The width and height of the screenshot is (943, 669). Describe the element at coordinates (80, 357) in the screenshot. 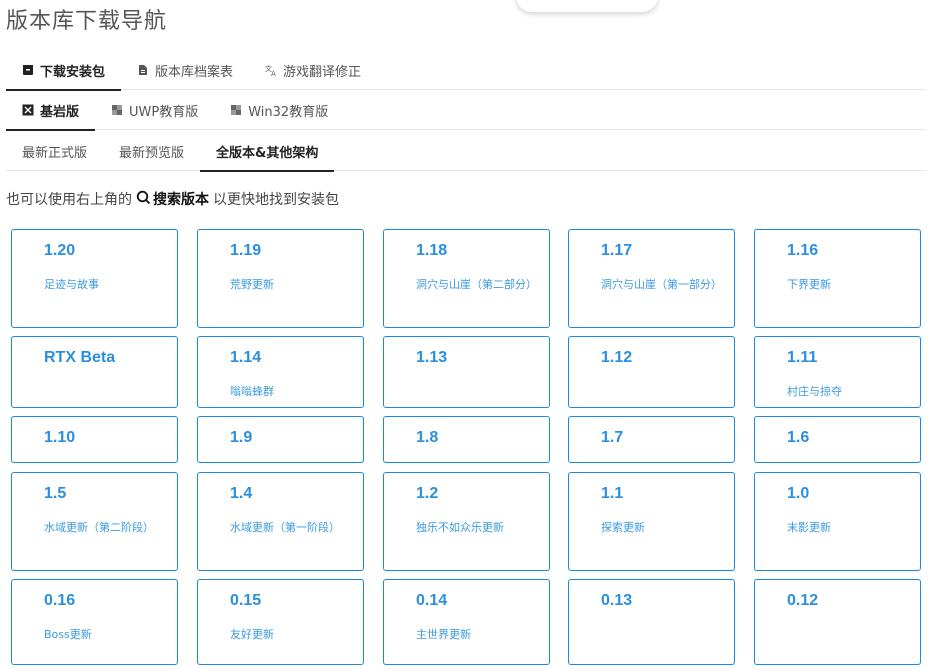

I see `version-number: RTX Beta` at that location.